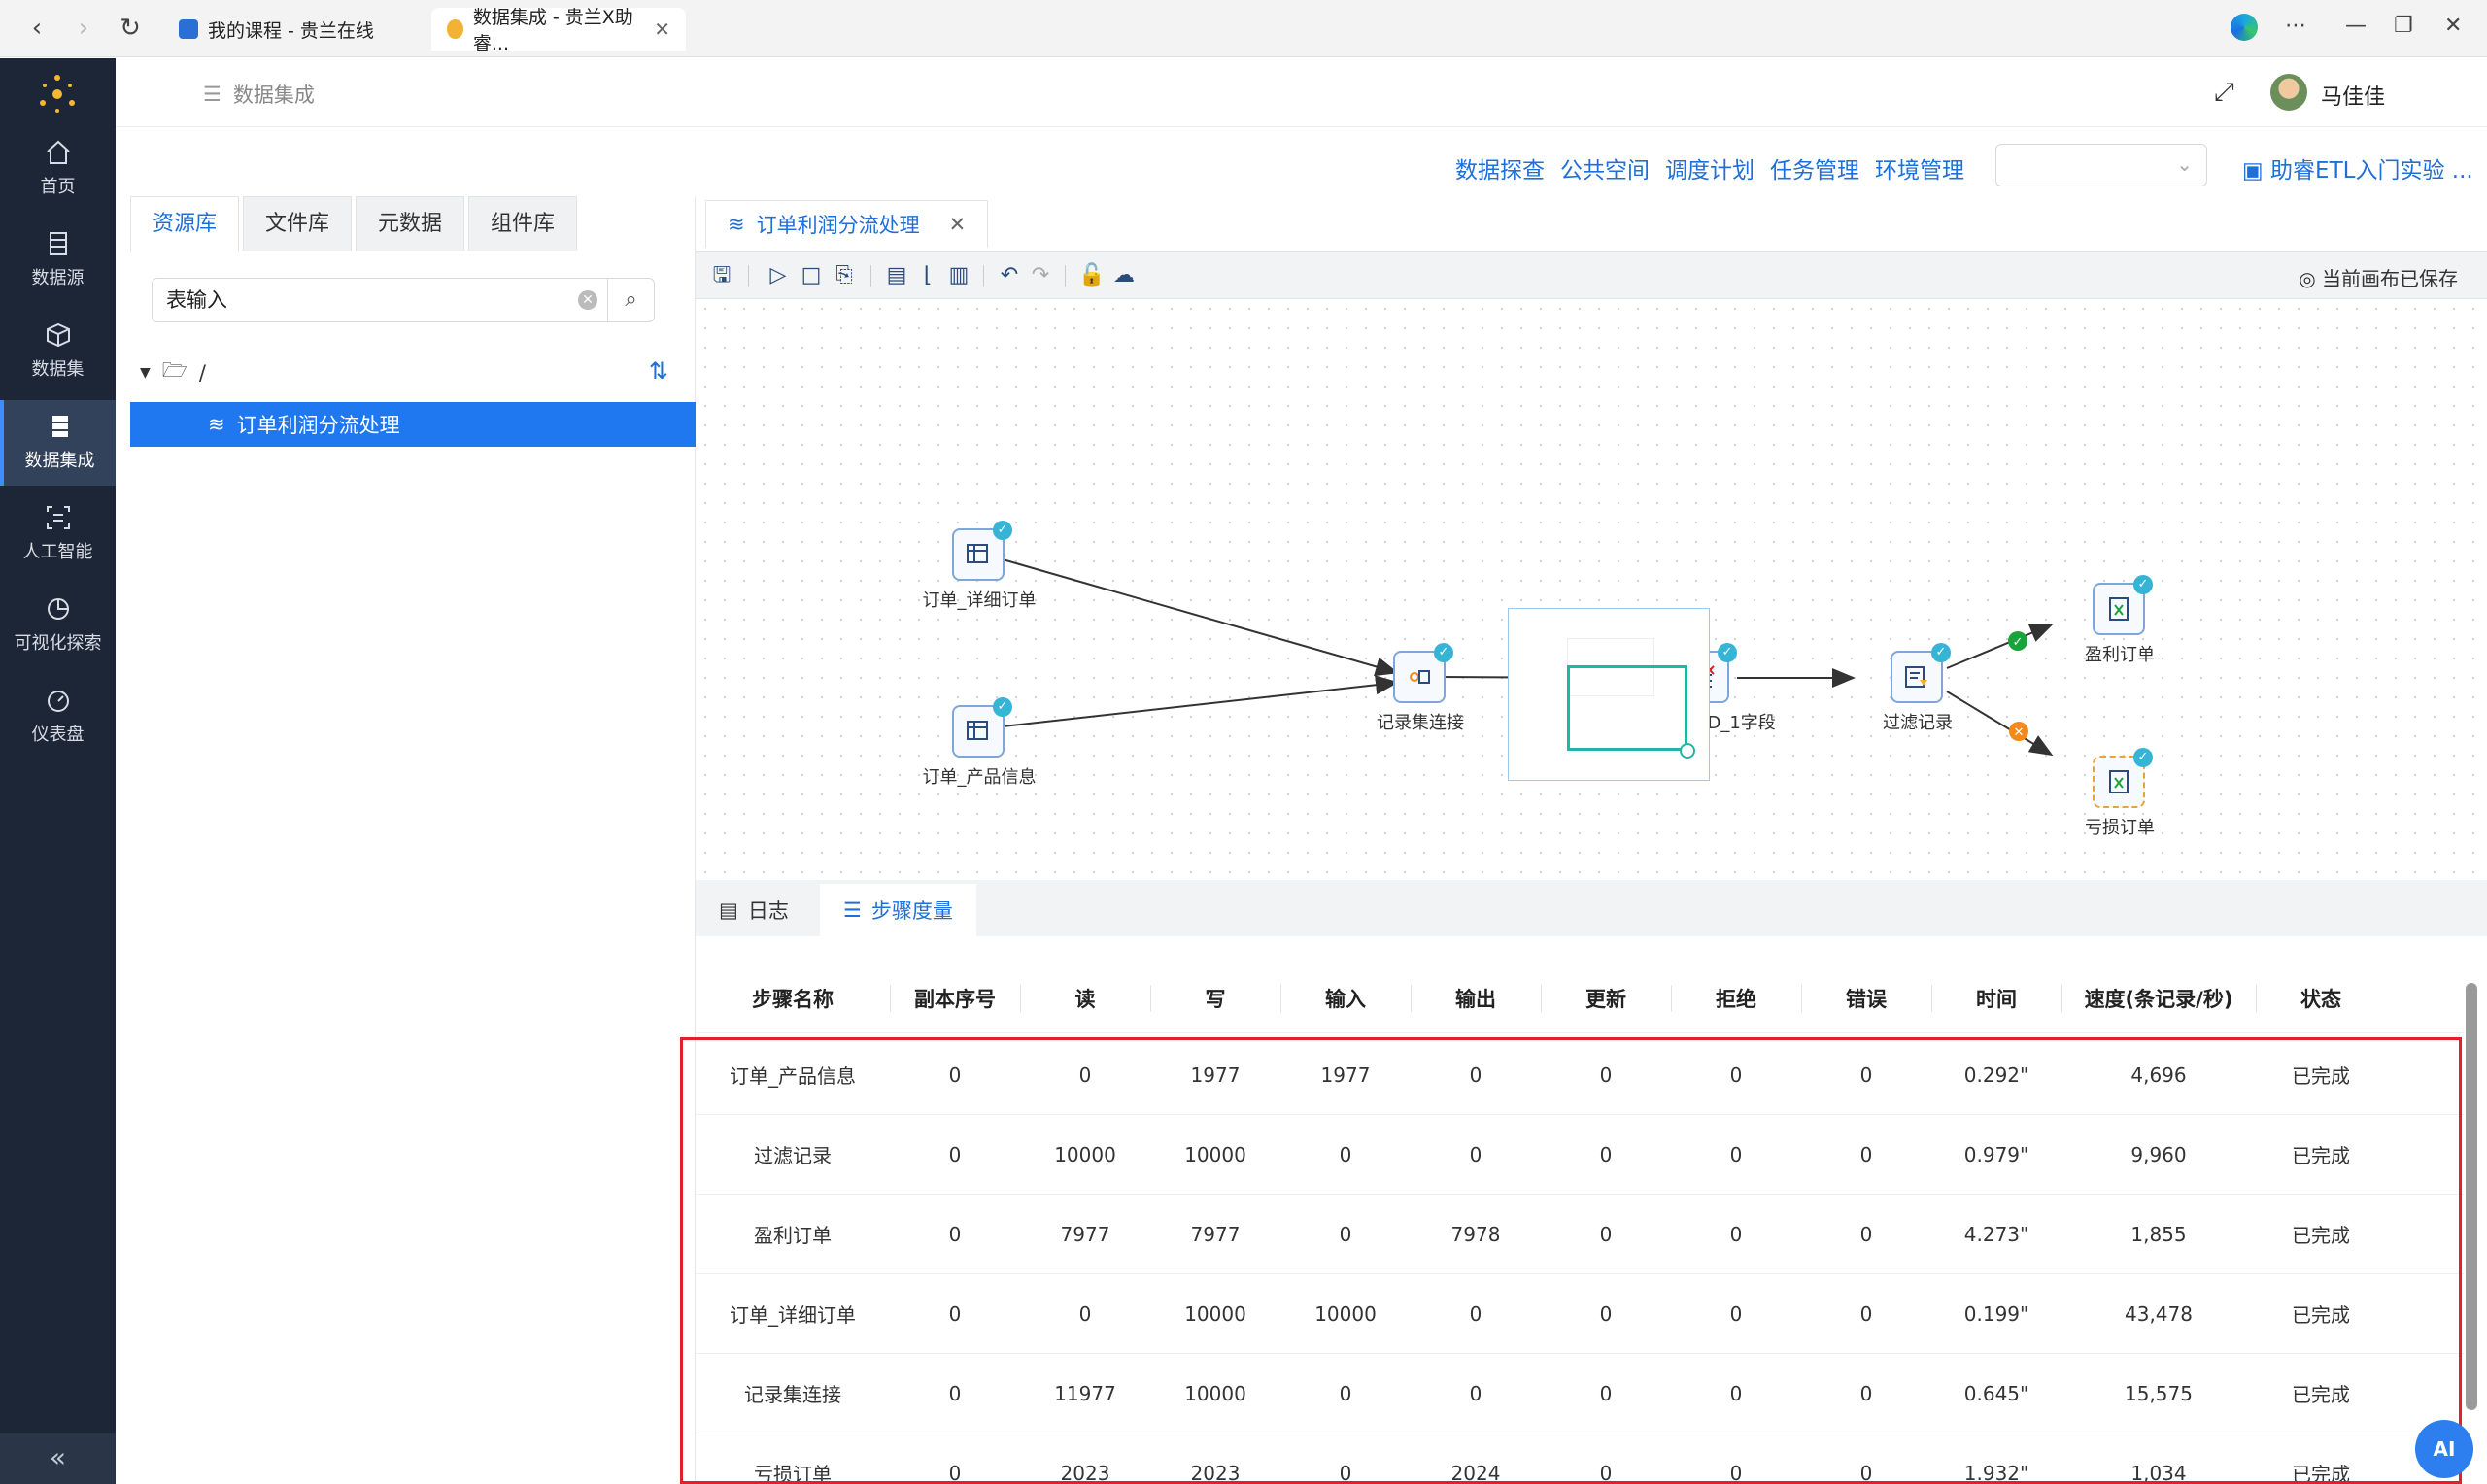  What do you see at coordinates (778, 275) in the screenshot?
I see `run-icon: ▷` at bounding box center [778, 275].